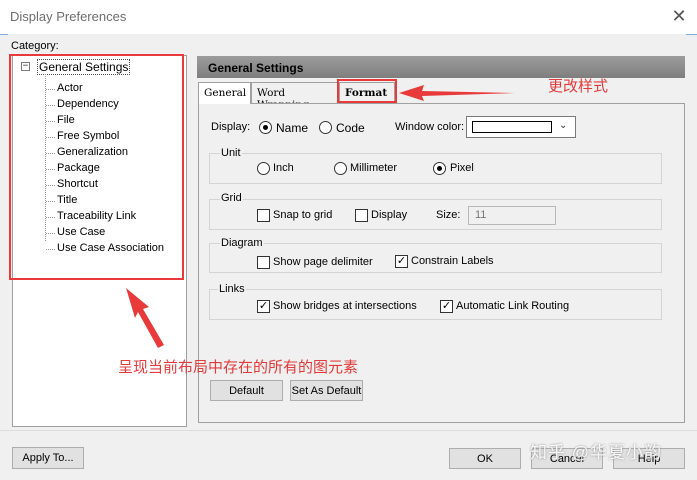 The height and width of the screenshot is (480, 697). I want to click on arrow-to-category-tree, so click(145, 318).